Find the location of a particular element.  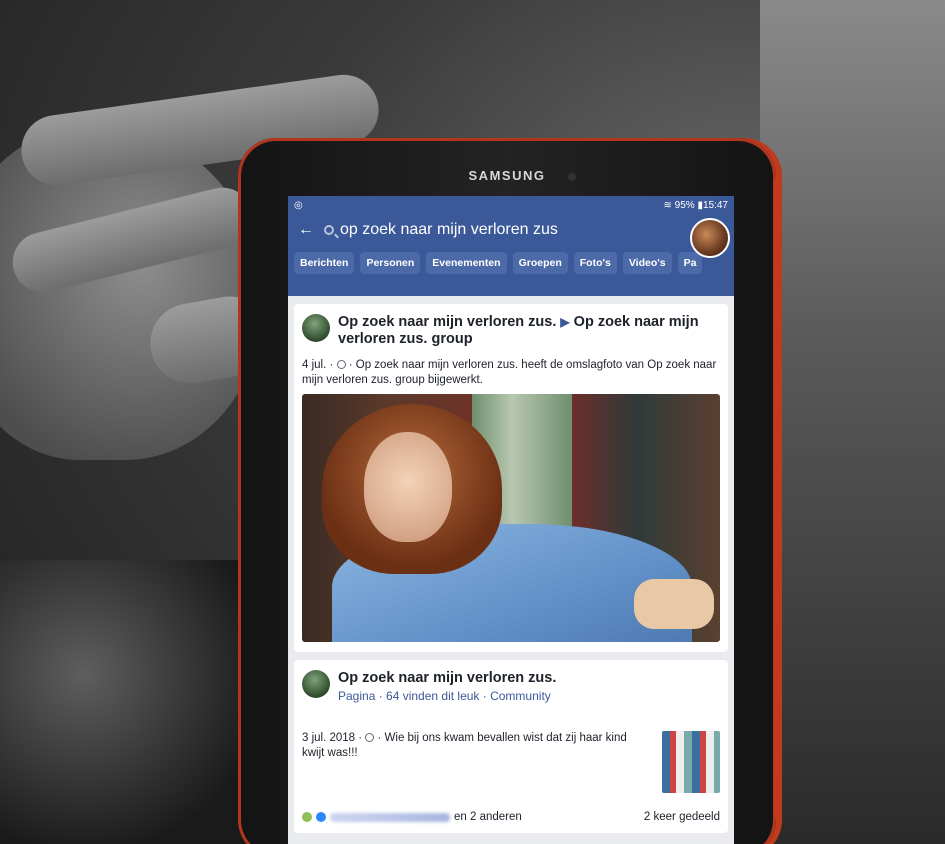

cover-photo is located at coordinates (511, 518).